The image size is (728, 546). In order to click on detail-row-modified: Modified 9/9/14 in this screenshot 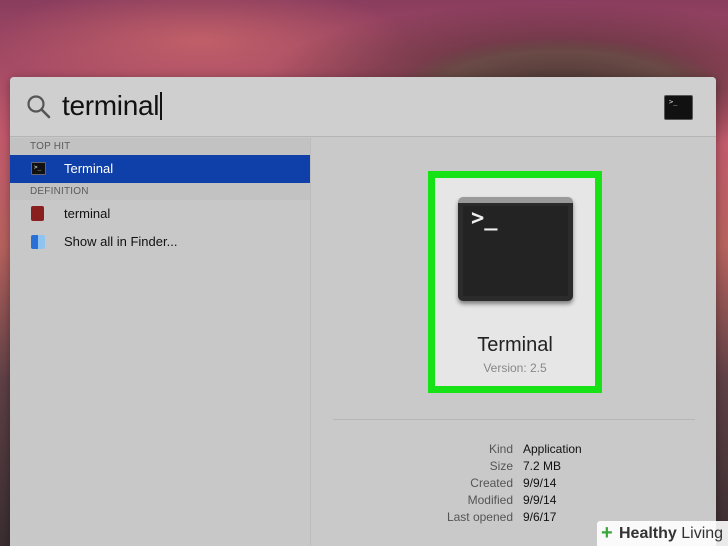, I will do `click(513, 500)`.